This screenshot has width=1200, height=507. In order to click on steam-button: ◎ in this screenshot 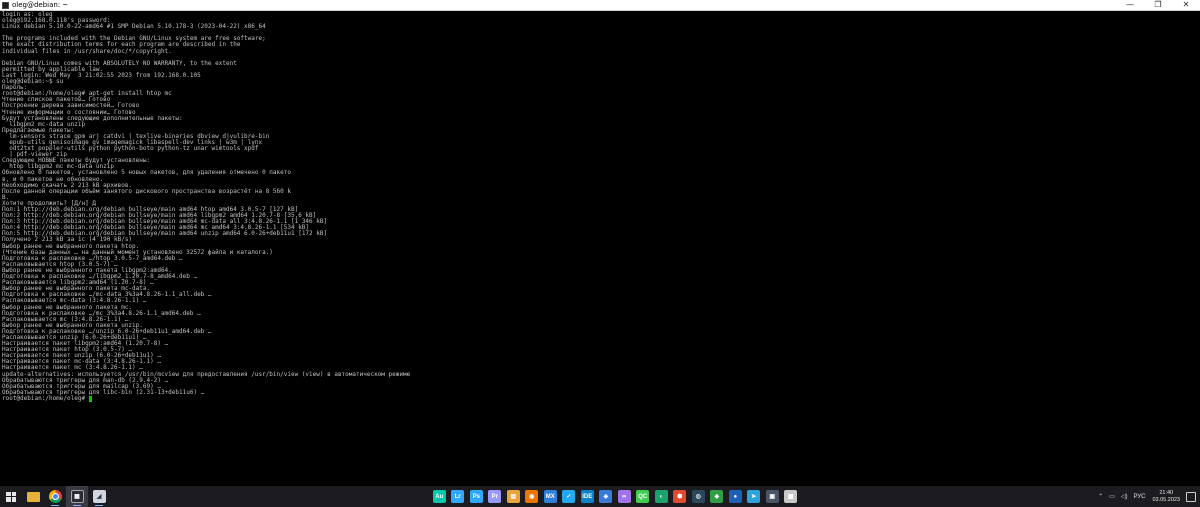, I will do `click(698, 496)`.